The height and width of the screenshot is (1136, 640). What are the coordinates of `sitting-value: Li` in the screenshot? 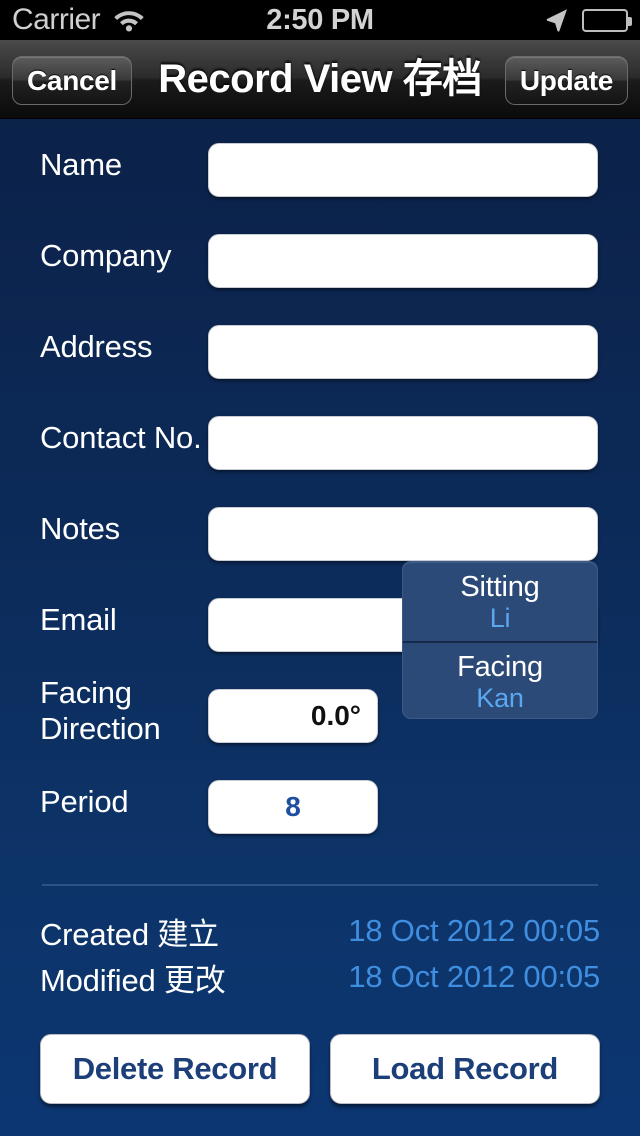 It's located at (500, 617).